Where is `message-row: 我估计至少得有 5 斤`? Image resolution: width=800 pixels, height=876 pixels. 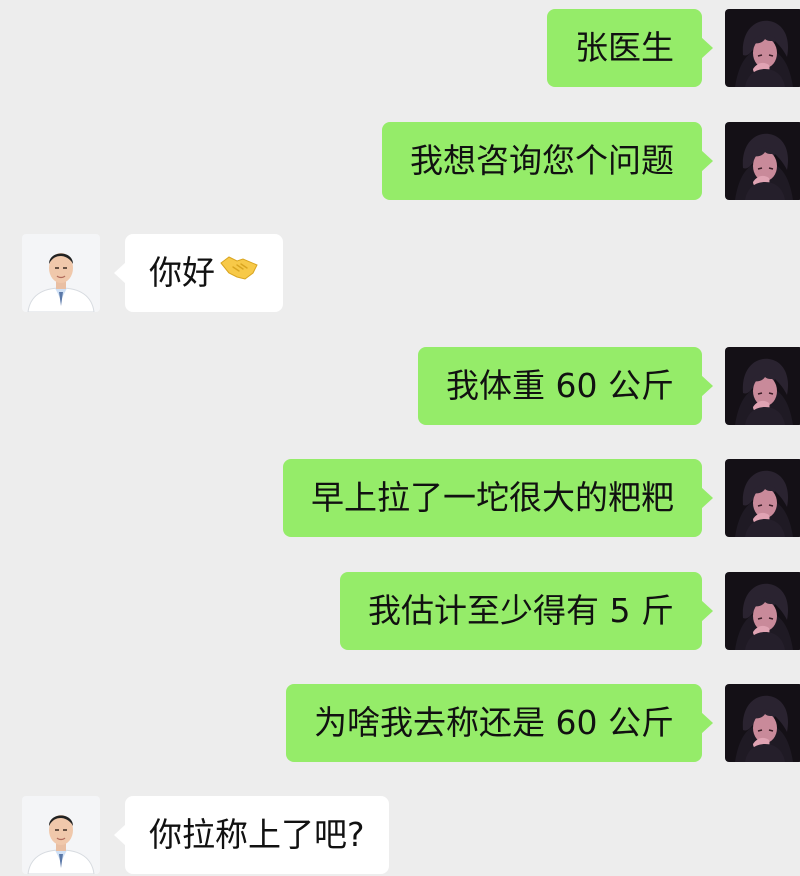
message-row: 我估计至少得有 5 斤 is located at coordinates (400, 612).